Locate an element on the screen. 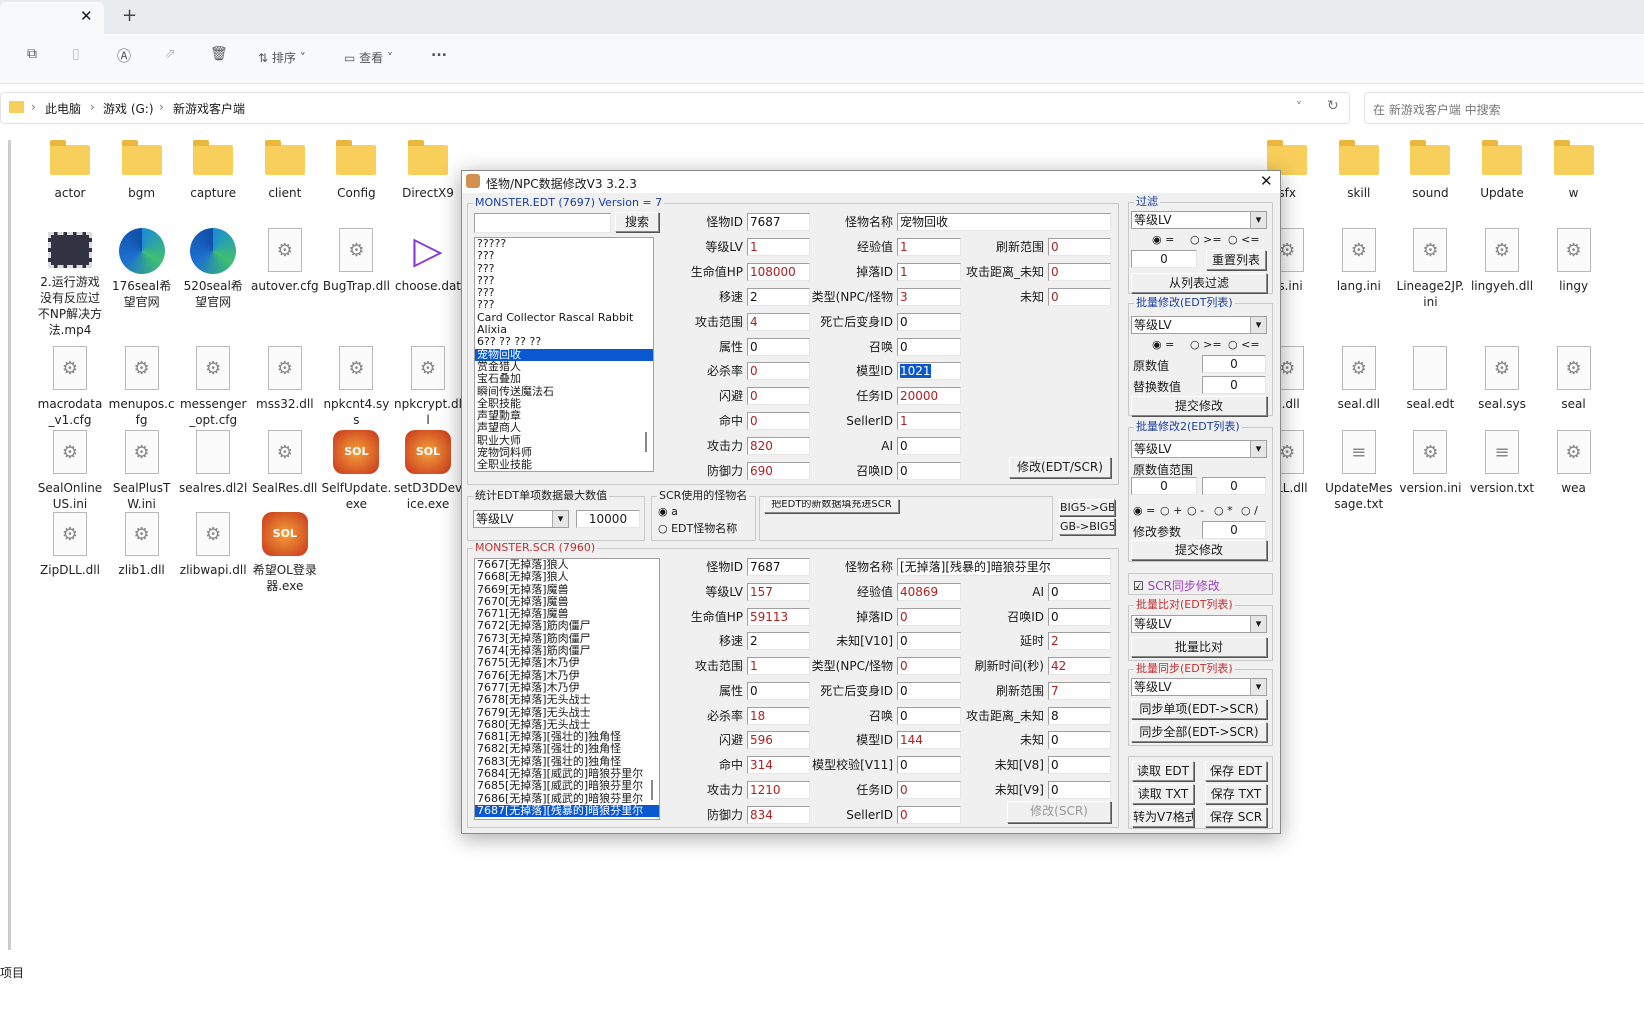  field-input: 1 is located at coordinates (929, 421).